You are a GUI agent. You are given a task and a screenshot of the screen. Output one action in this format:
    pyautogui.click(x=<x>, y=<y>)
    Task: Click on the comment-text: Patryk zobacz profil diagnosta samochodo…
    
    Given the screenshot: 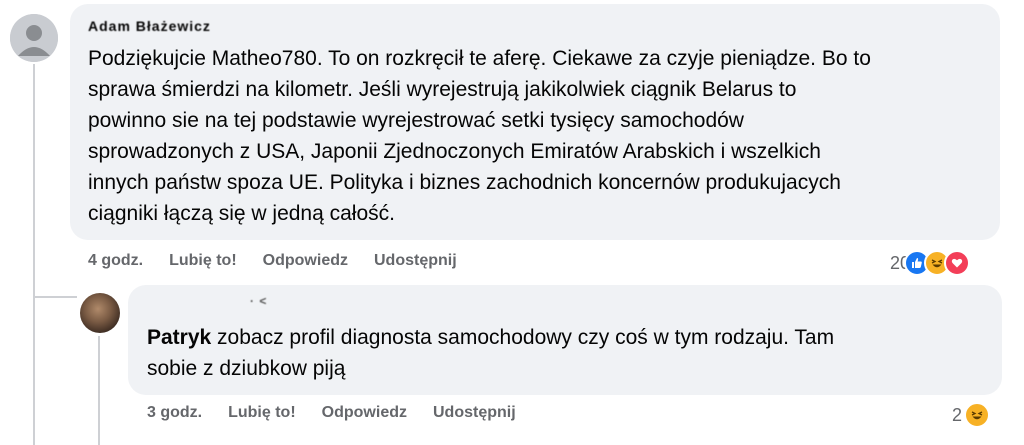 What is the action you would take?
    pyautogui.click(x=490, y=353)
    